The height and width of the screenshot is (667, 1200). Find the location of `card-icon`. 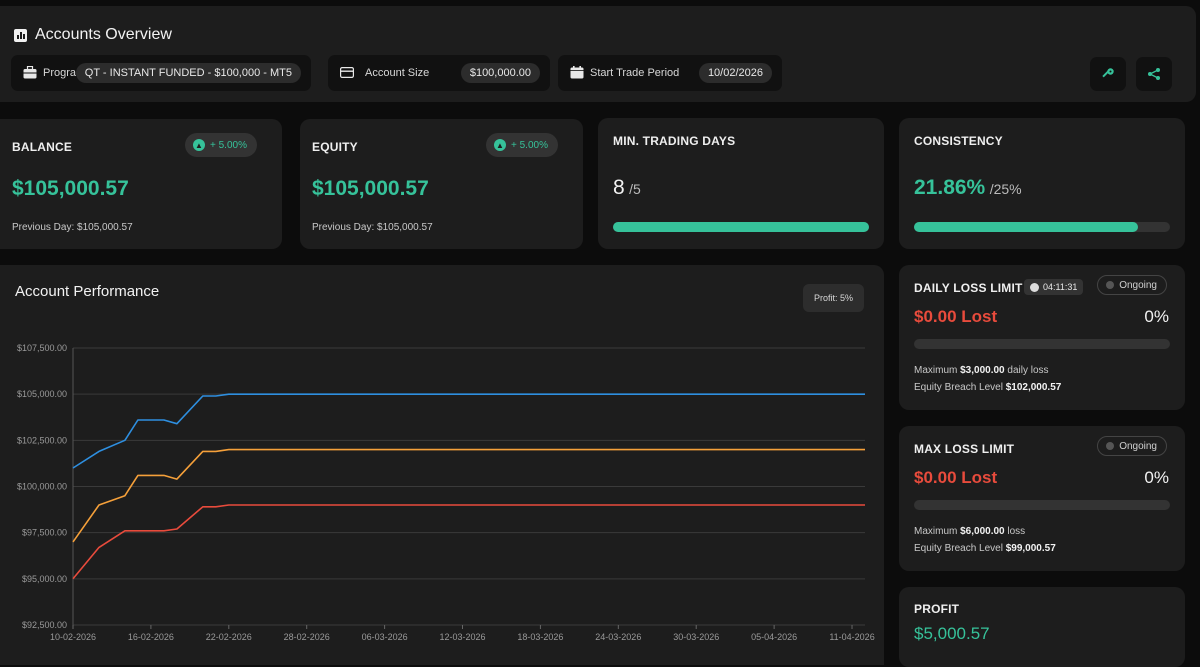

card-icon is located at coordinates (347, 72).